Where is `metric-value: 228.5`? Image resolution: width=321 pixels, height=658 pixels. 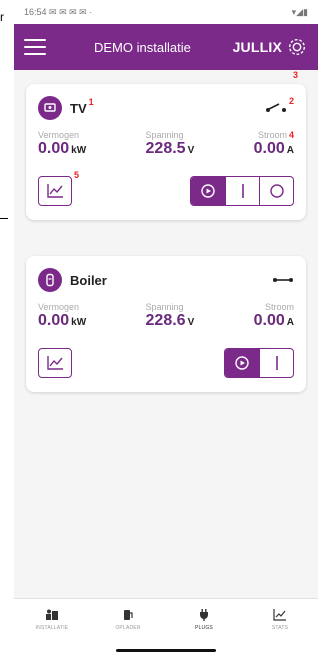 metric-value: 228.5 is located at coordinates (165, 148).